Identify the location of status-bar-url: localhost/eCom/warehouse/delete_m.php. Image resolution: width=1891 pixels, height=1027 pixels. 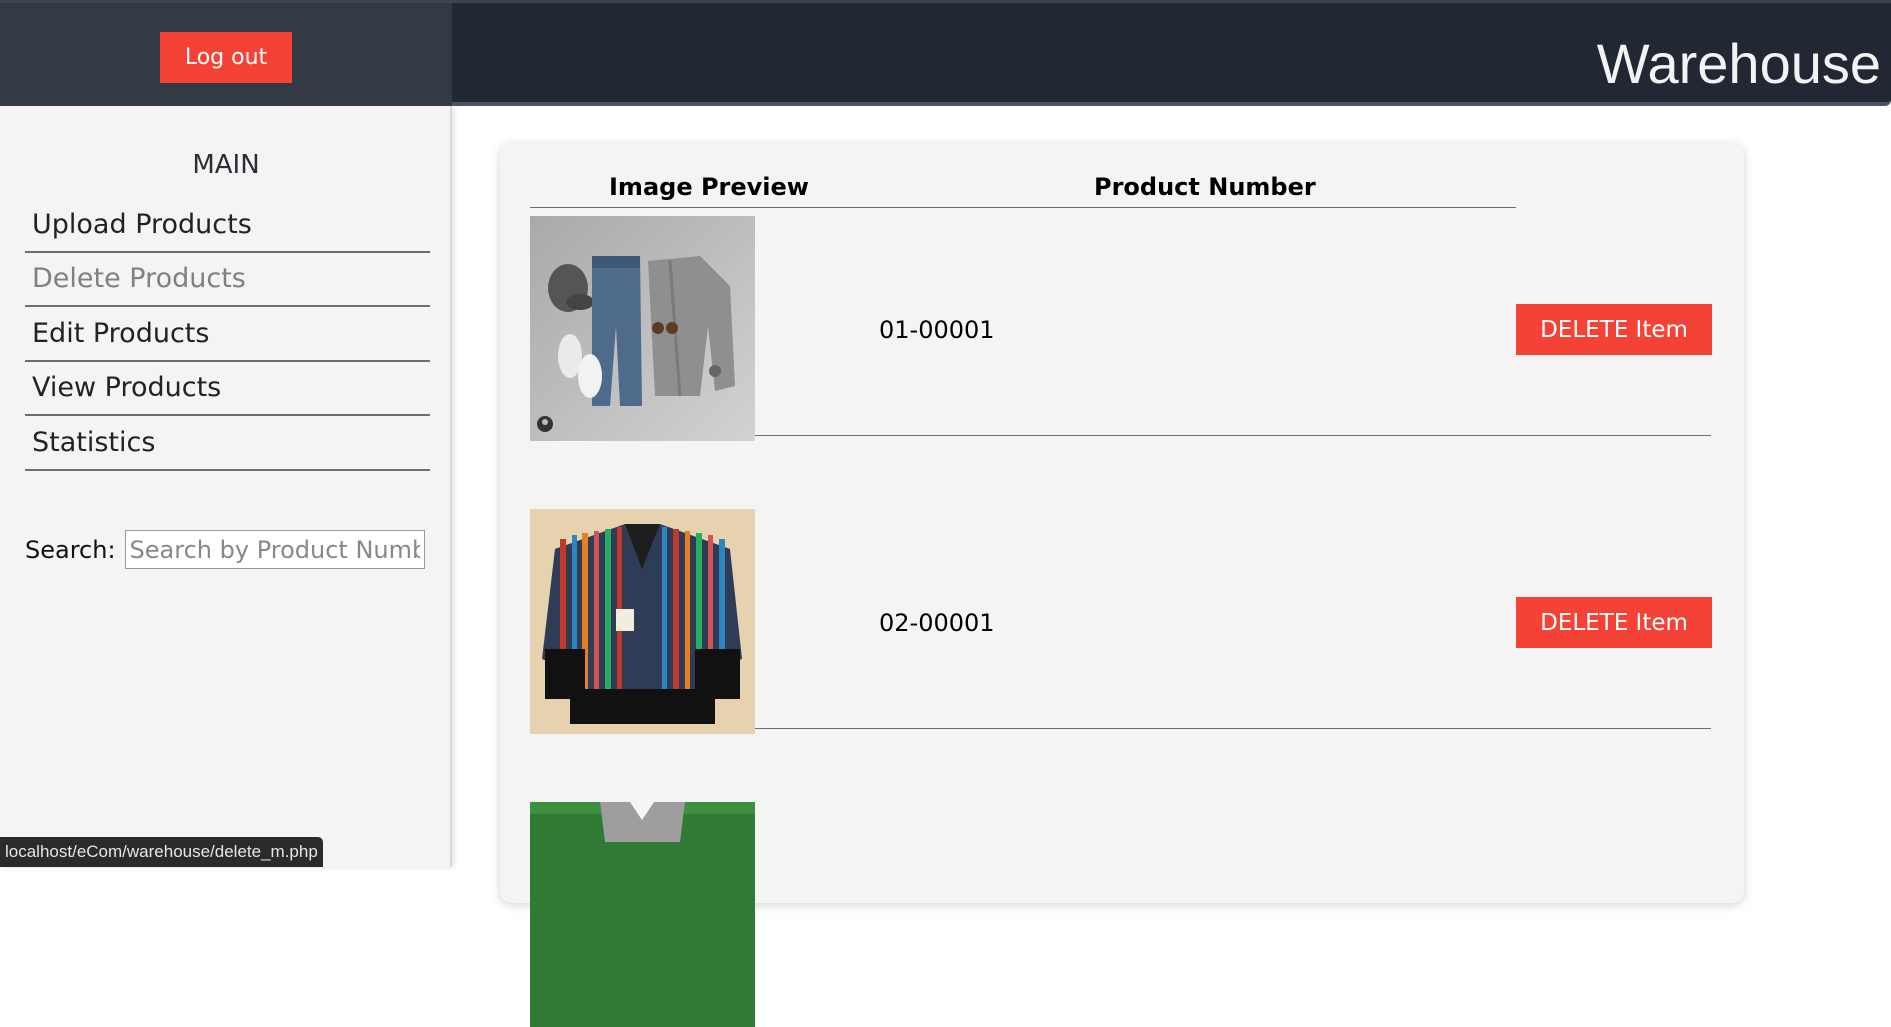
(161, 852).